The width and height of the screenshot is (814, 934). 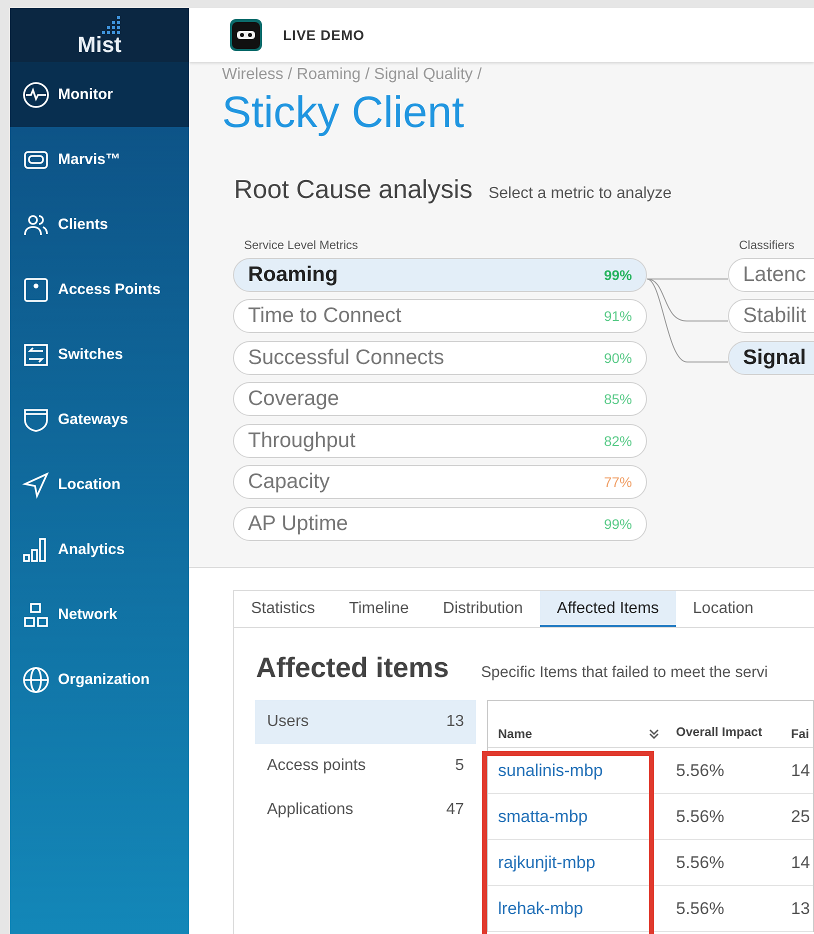 I want to click on tab: Distribution, so click(x=483, y=609).